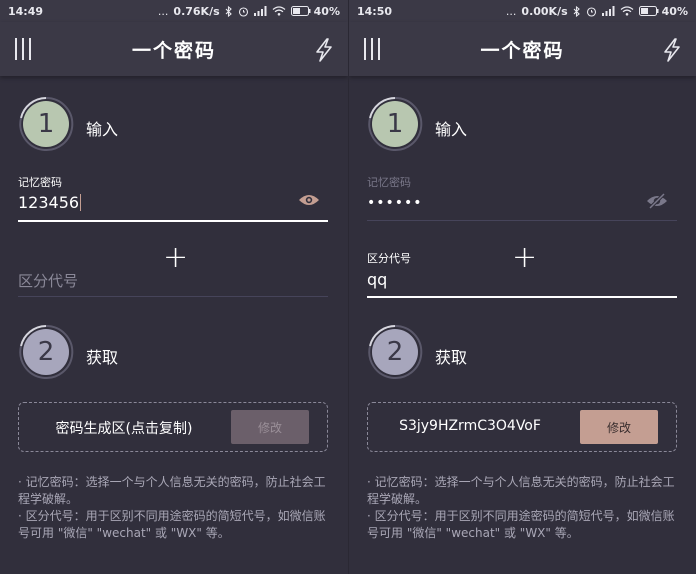  What do you see at coordinates (81, 202) in the screenshot?
I see `text-cursor` at bounding box center [81, 202].